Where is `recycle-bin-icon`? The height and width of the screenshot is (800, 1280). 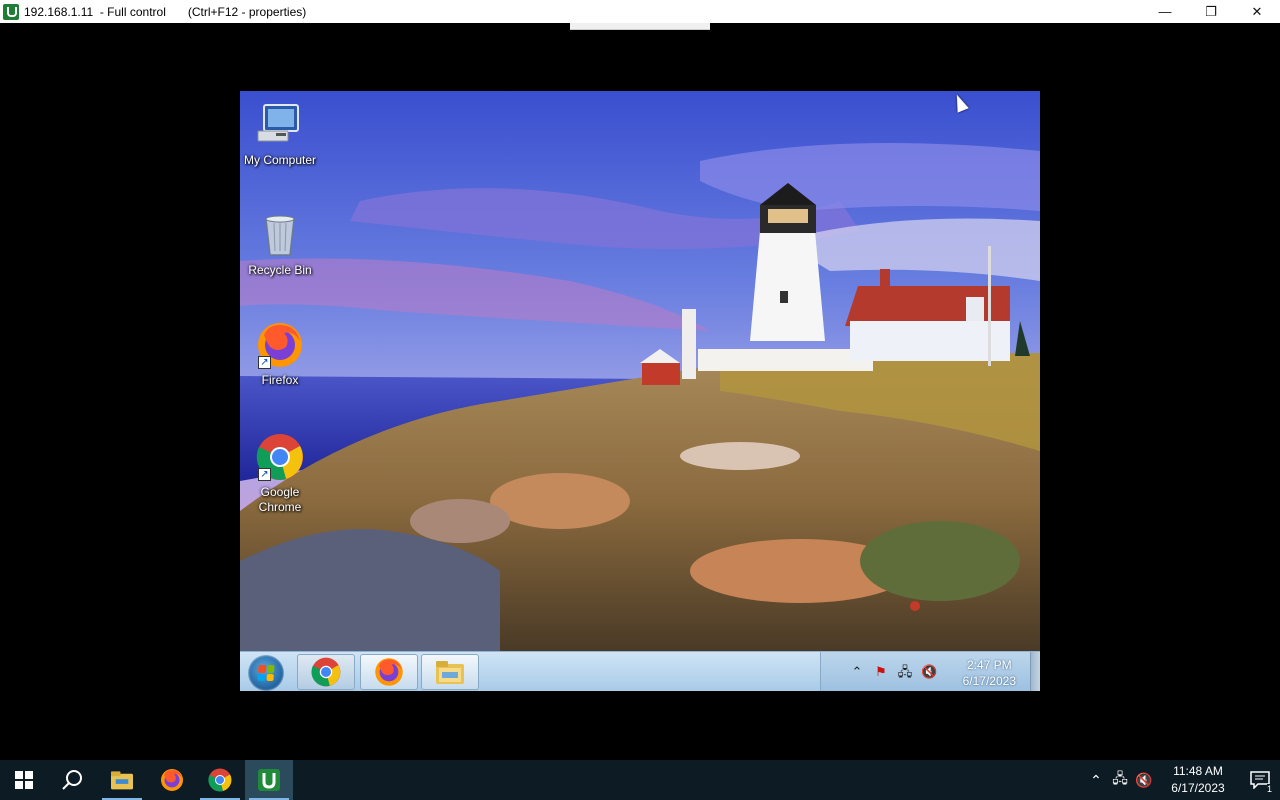 recycle-bin-icon is located at coordinates (280, 235).